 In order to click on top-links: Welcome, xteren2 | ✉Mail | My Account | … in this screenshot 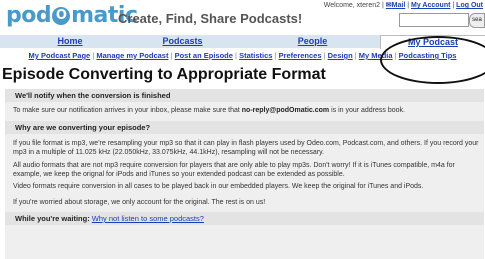, I will do `click(403, 5)`.